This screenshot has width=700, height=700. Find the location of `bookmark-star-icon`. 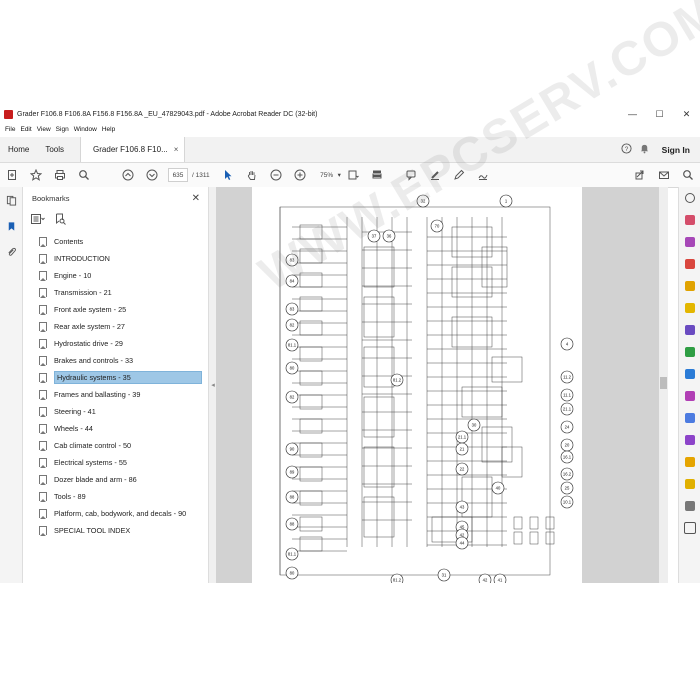

bookmark-star-icon is located at coordinates (36, 175).